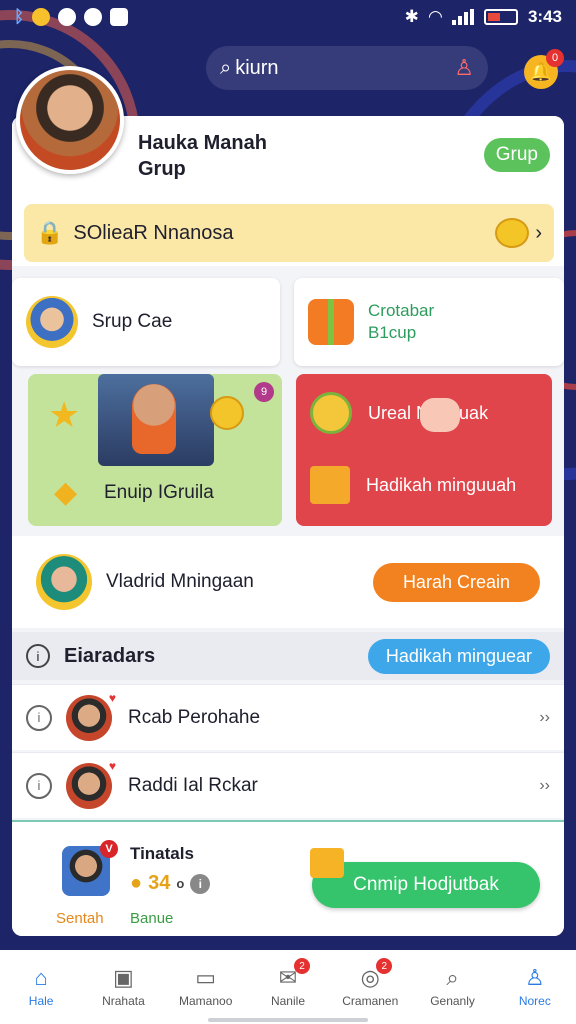 The image size is (576, 1024). Describe the element at coordinates (162, 169) in the screenshot. I see `profile-name-line2: Grup` at that location.